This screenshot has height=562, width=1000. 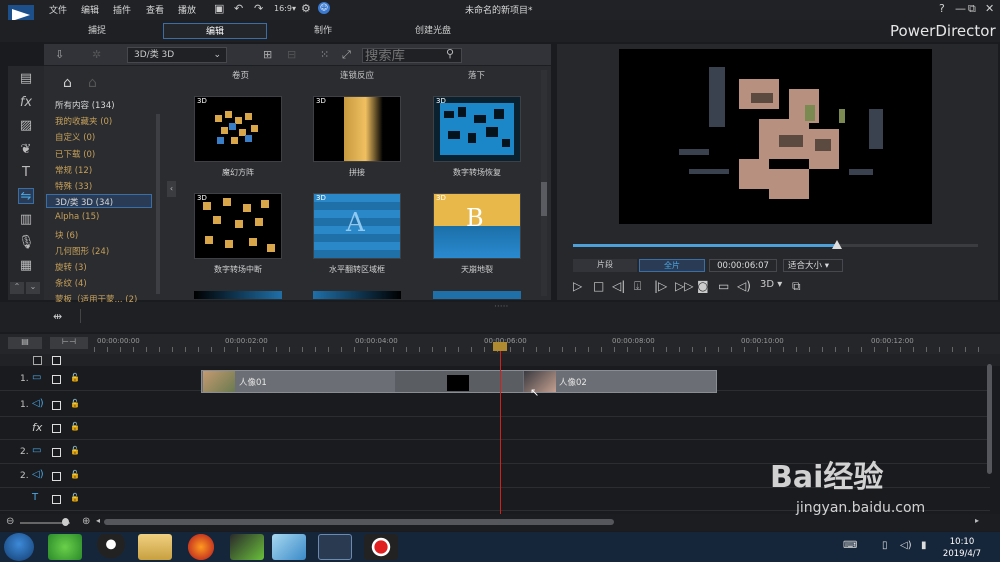 I want to click on title-room-icon: T, so click(x=26, y=173).